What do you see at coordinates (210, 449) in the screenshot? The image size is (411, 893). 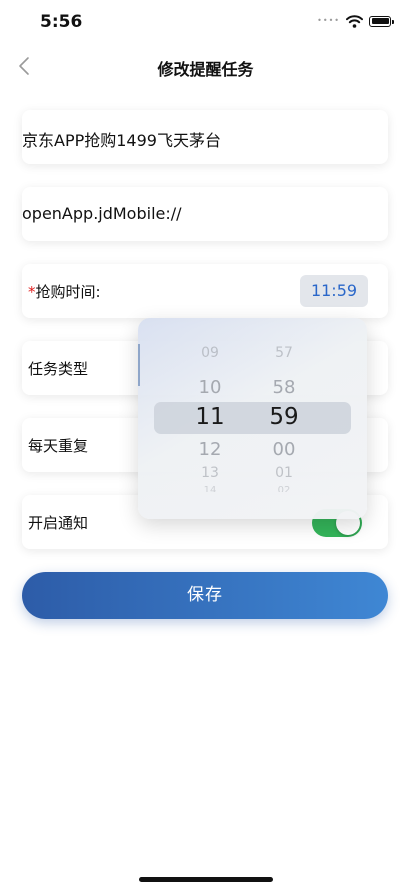 I see `hour-option: 12` at bounding box center [210, 449].